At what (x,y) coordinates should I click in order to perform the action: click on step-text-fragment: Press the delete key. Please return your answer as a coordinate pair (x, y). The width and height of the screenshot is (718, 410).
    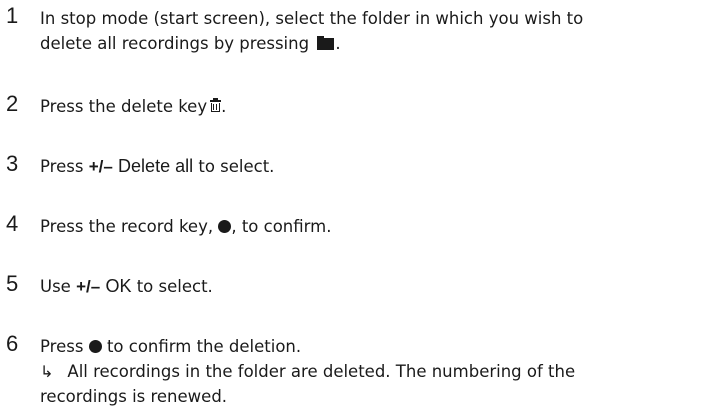
    Looking at the image, I should click on (124, 106).